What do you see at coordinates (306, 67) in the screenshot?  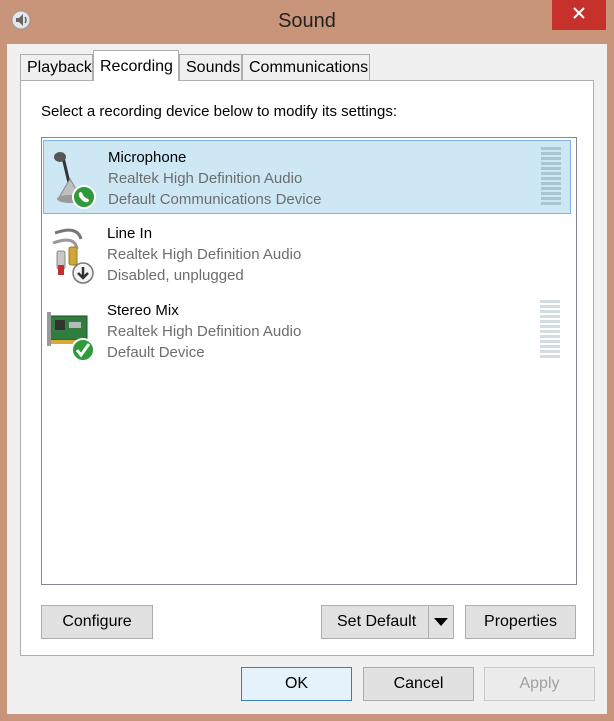 I see `tab-communications: Communications` at bounding box center [306, 67].